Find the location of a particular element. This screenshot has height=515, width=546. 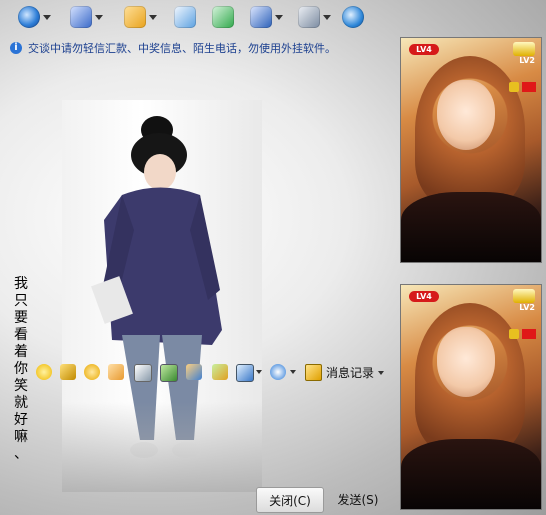

add-contact-icon is located at coordinates (223, 17).